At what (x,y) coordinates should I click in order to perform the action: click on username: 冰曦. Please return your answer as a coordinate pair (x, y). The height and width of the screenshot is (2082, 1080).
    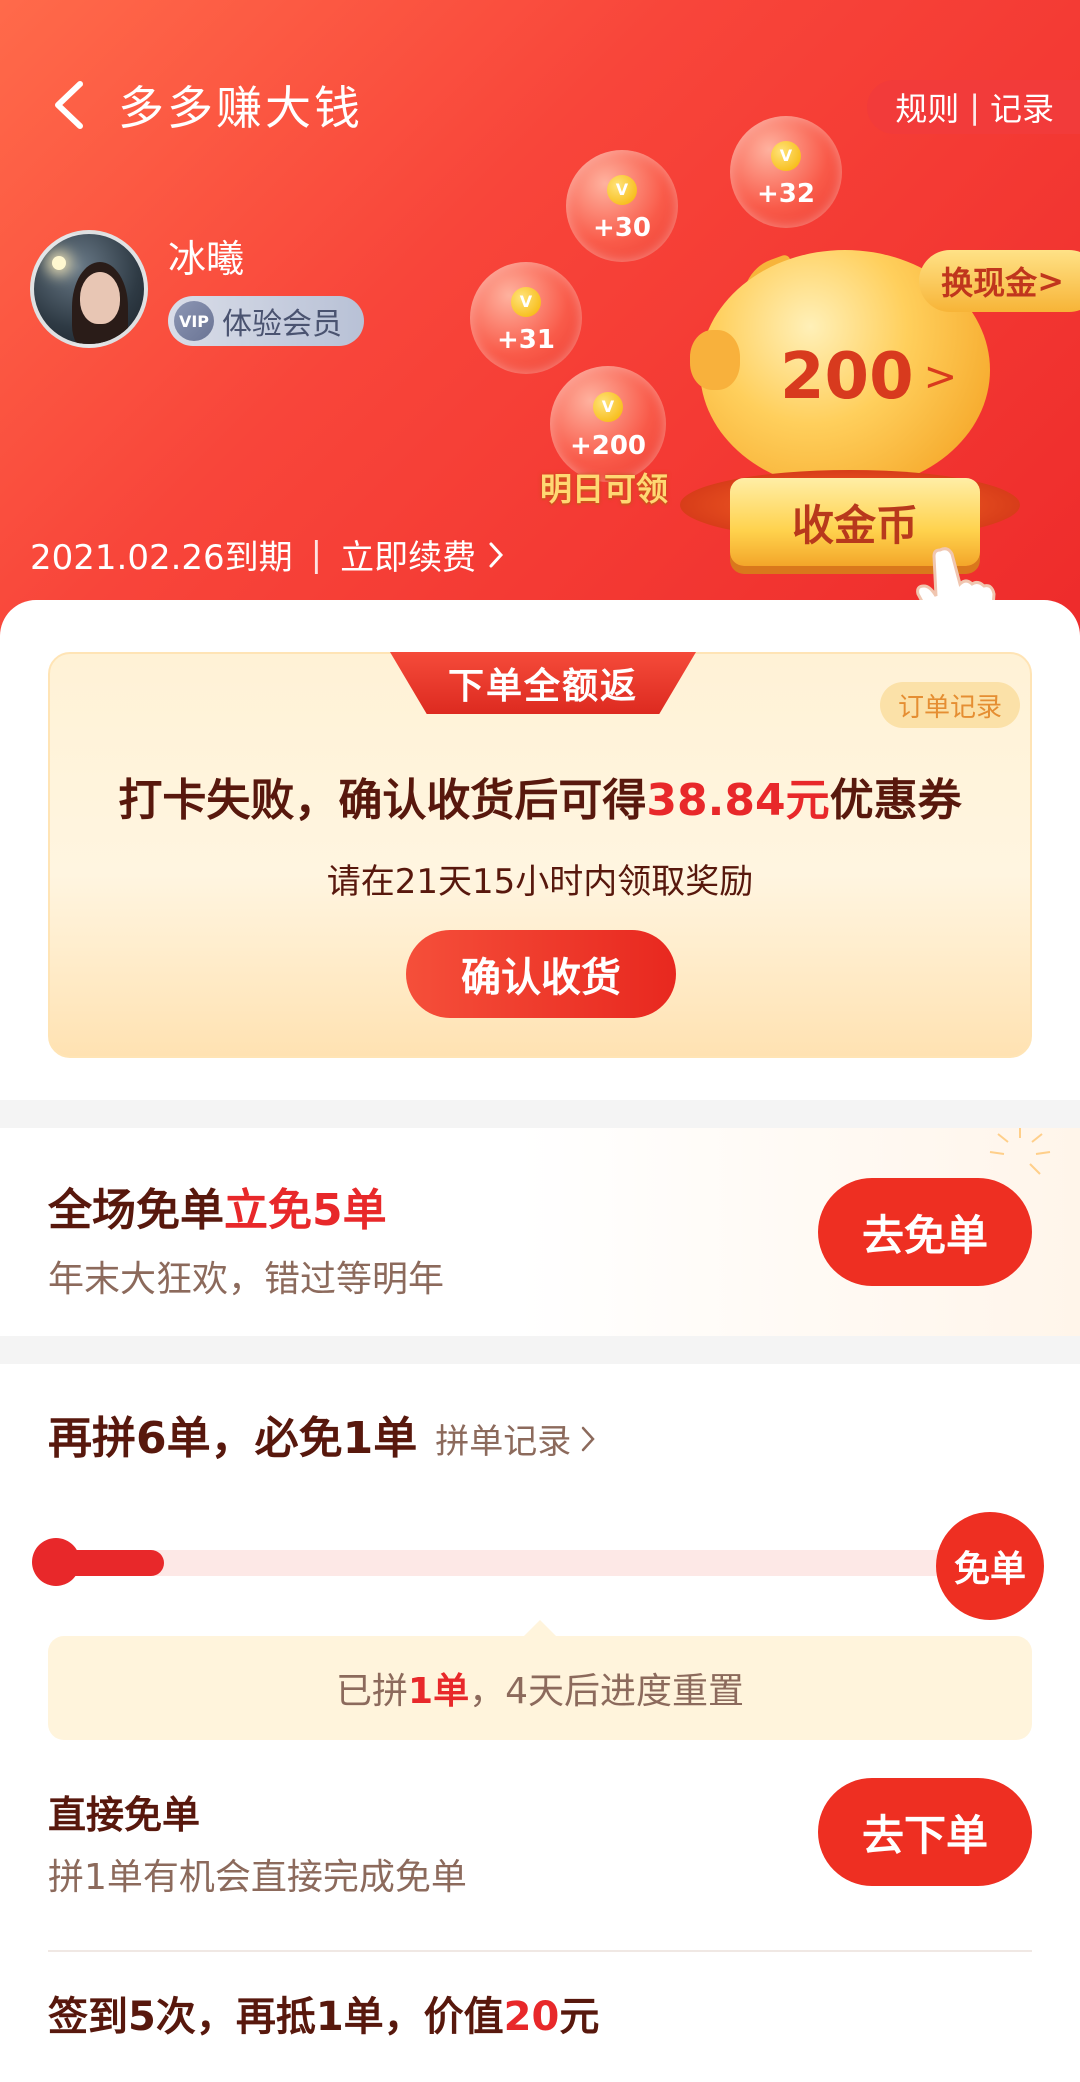
    Looking at the image, I should click on (206, 259).